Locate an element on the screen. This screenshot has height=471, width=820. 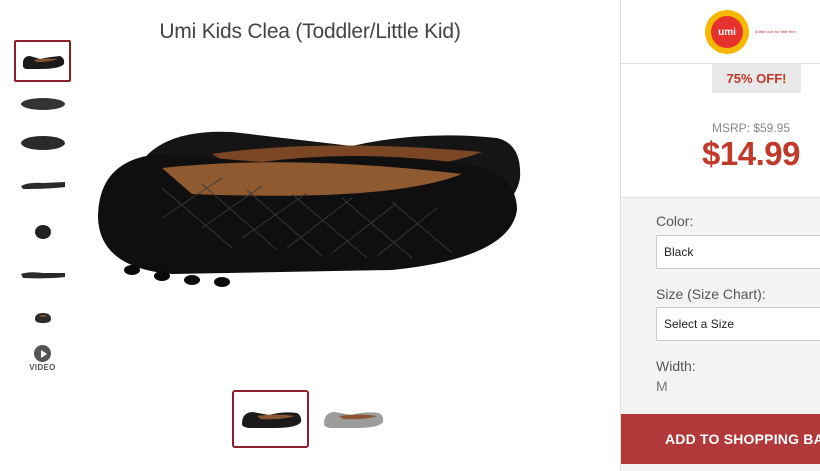
brand-logo: umi is located at coordinates (727, 32).